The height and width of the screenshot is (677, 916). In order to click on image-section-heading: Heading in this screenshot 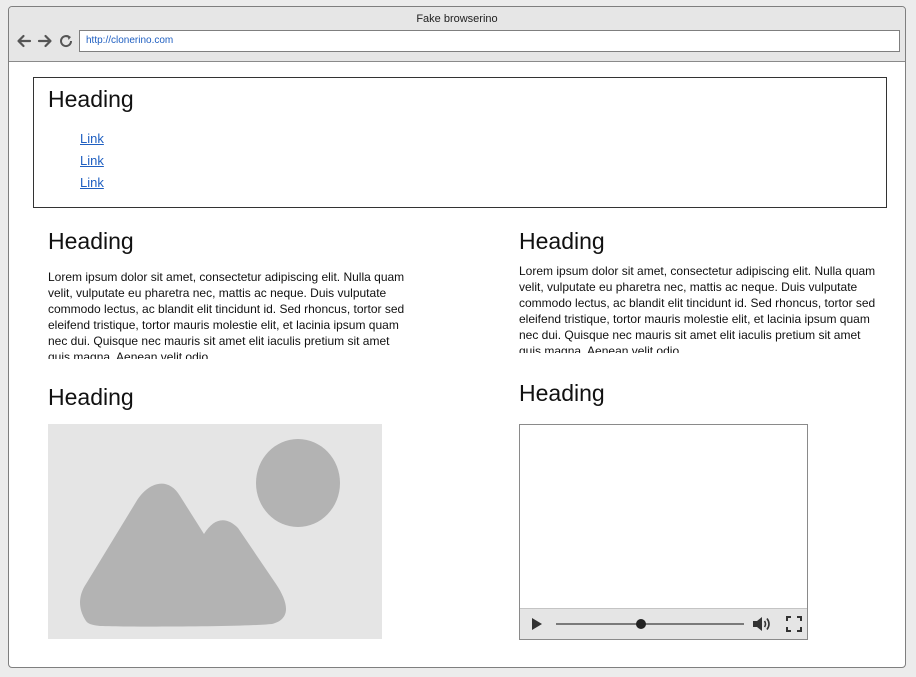, I will do `click(91, 397)`.